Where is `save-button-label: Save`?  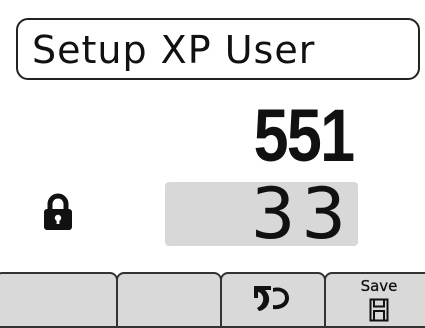 save-button-label: Save is located at coordinates (379, 286).